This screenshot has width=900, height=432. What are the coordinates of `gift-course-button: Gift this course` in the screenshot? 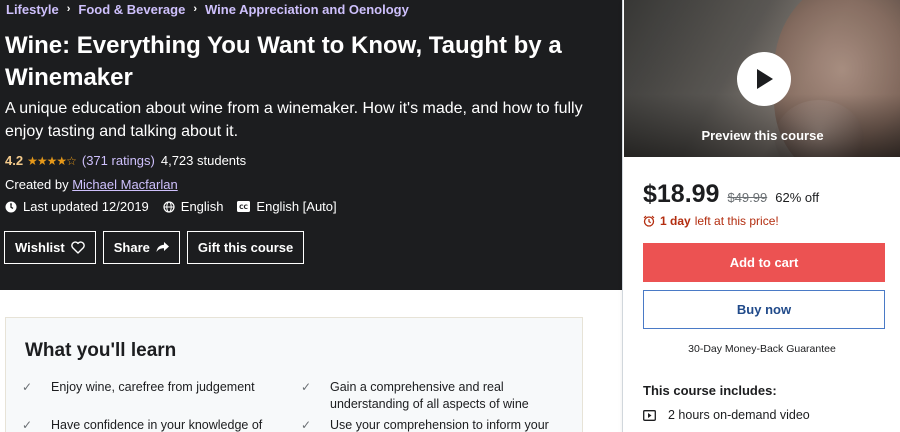 It's located at (245, 247).